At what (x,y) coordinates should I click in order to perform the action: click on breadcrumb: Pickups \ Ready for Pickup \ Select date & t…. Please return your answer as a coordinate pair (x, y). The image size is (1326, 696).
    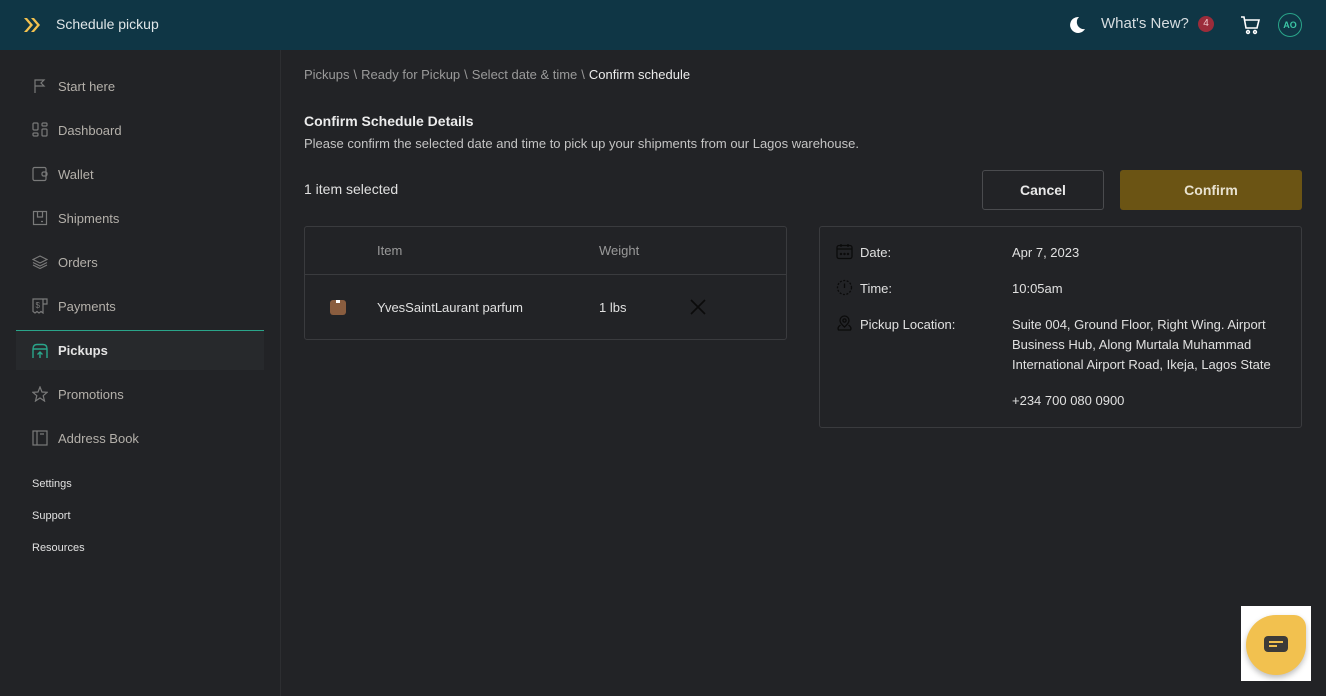
    Looking at the image, I should click on (497, 74).